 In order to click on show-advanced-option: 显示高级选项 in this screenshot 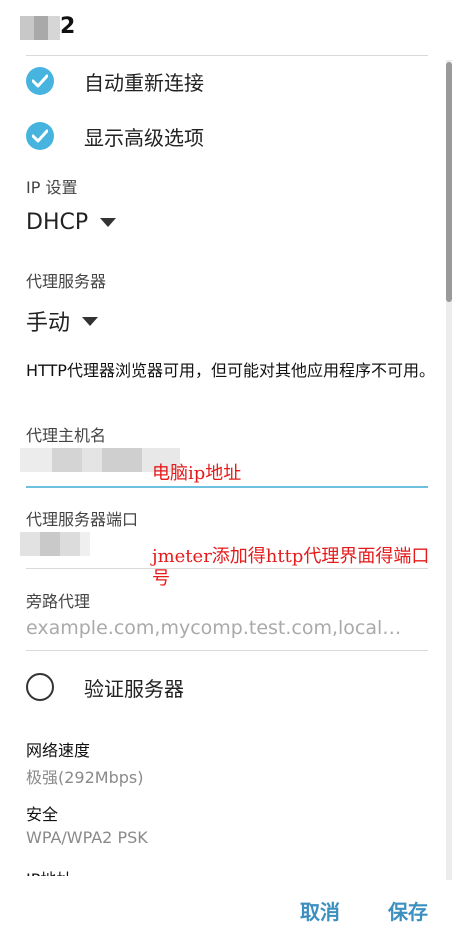, I will do `click(115, 136)`.